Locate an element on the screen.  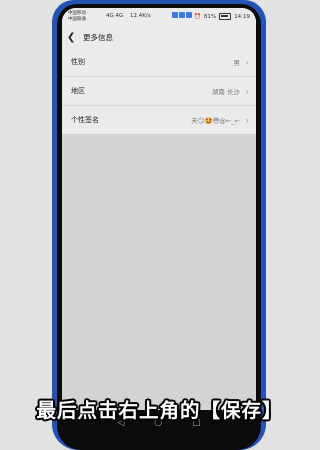
network-indicator: 4G 4G is located at coordinates (115, 16).